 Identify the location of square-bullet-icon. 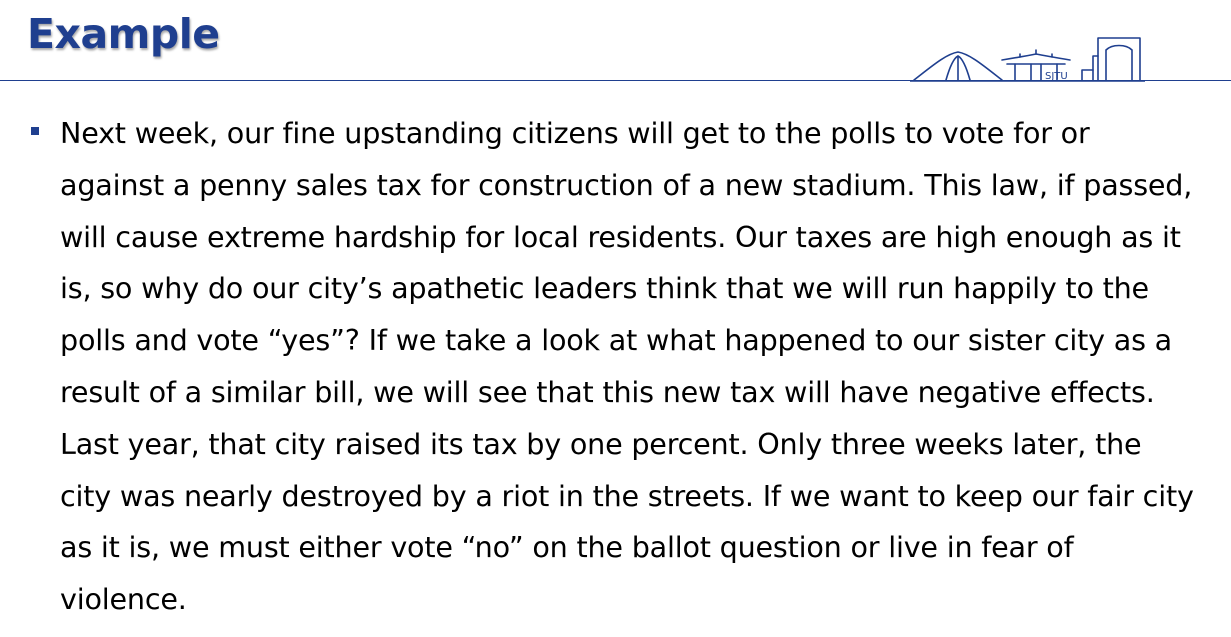
(35, 131).